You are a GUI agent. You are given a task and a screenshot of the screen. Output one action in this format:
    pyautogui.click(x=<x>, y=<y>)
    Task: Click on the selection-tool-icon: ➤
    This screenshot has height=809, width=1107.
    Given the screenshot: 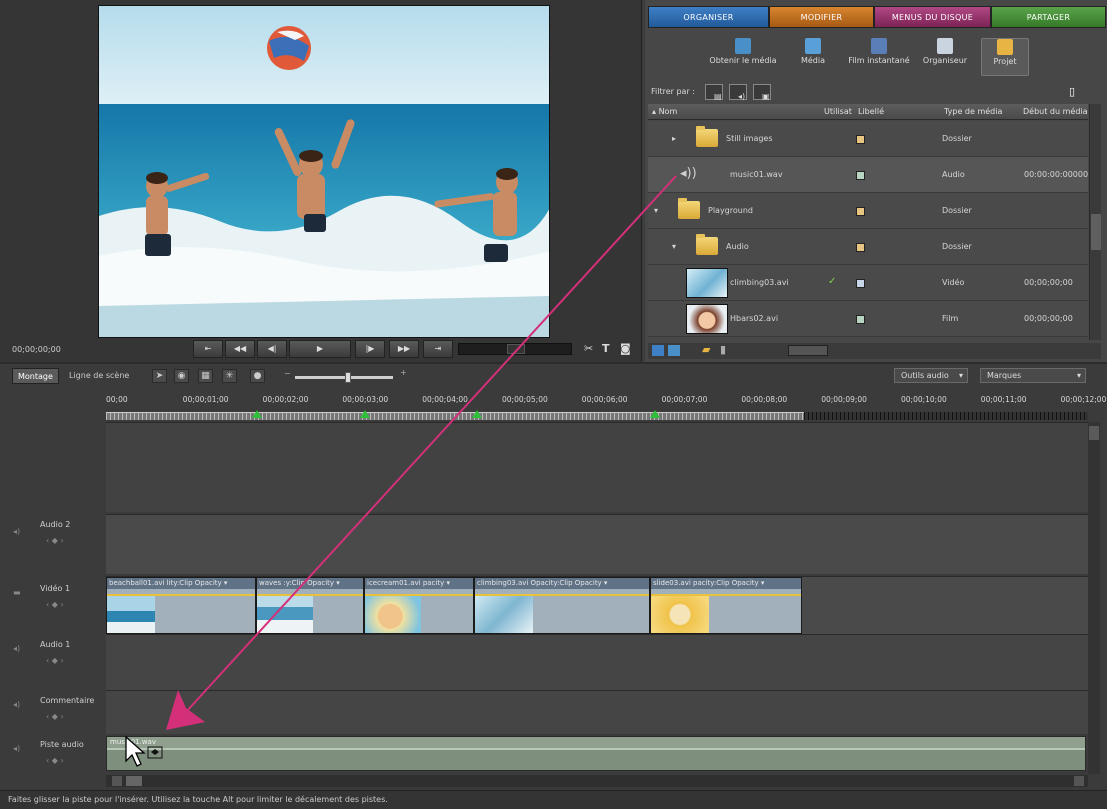 What is the action you would take?
    pyautogui.click(x=159, y=376)
    